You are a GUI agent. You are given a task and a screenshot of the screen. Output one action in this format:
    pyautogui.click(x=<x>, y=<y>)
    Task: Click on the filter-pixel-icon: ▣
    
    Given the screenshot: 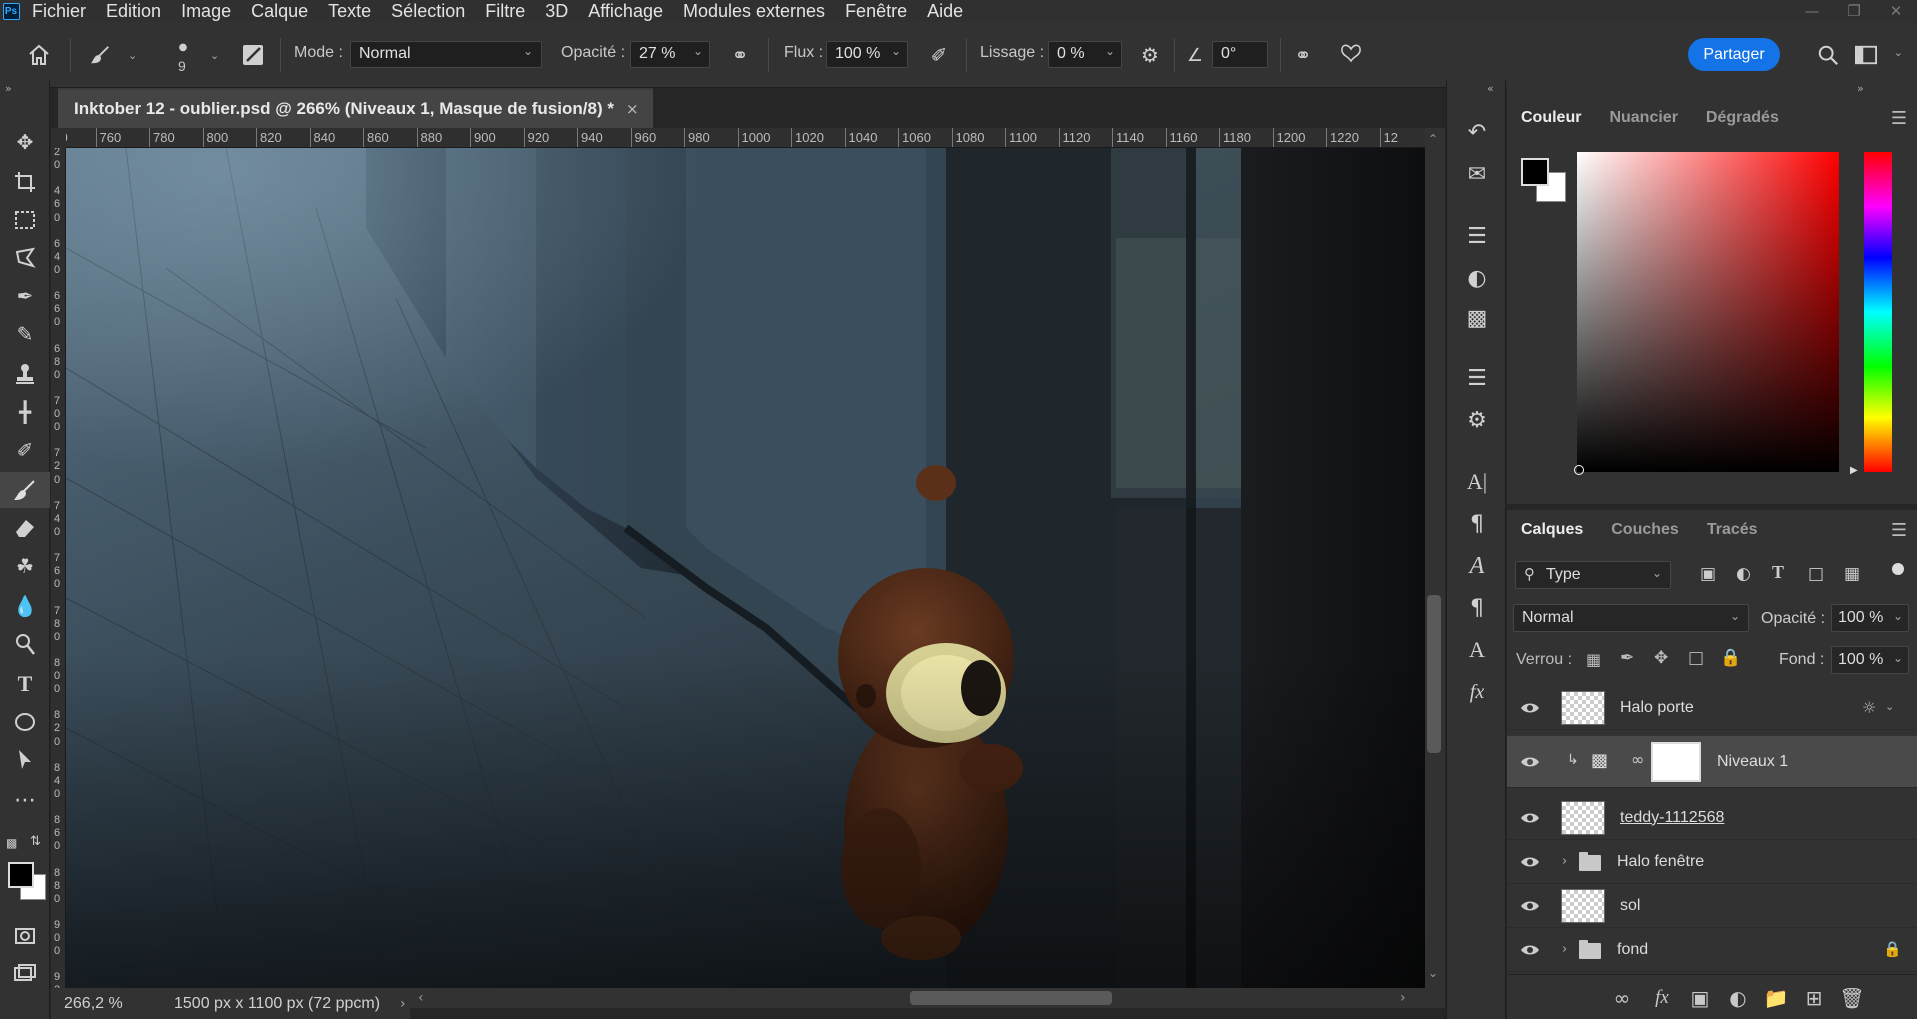 What is the action you would take?
    pyautogui.click(x=1708, y=574)
    